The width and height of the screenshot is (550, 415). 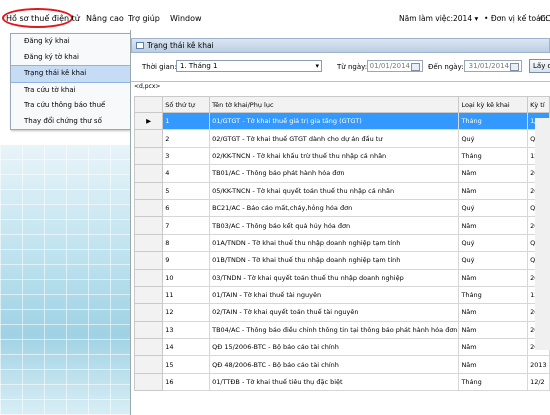 I want to click on cell-stt: 8, so click(x=186, y=243).